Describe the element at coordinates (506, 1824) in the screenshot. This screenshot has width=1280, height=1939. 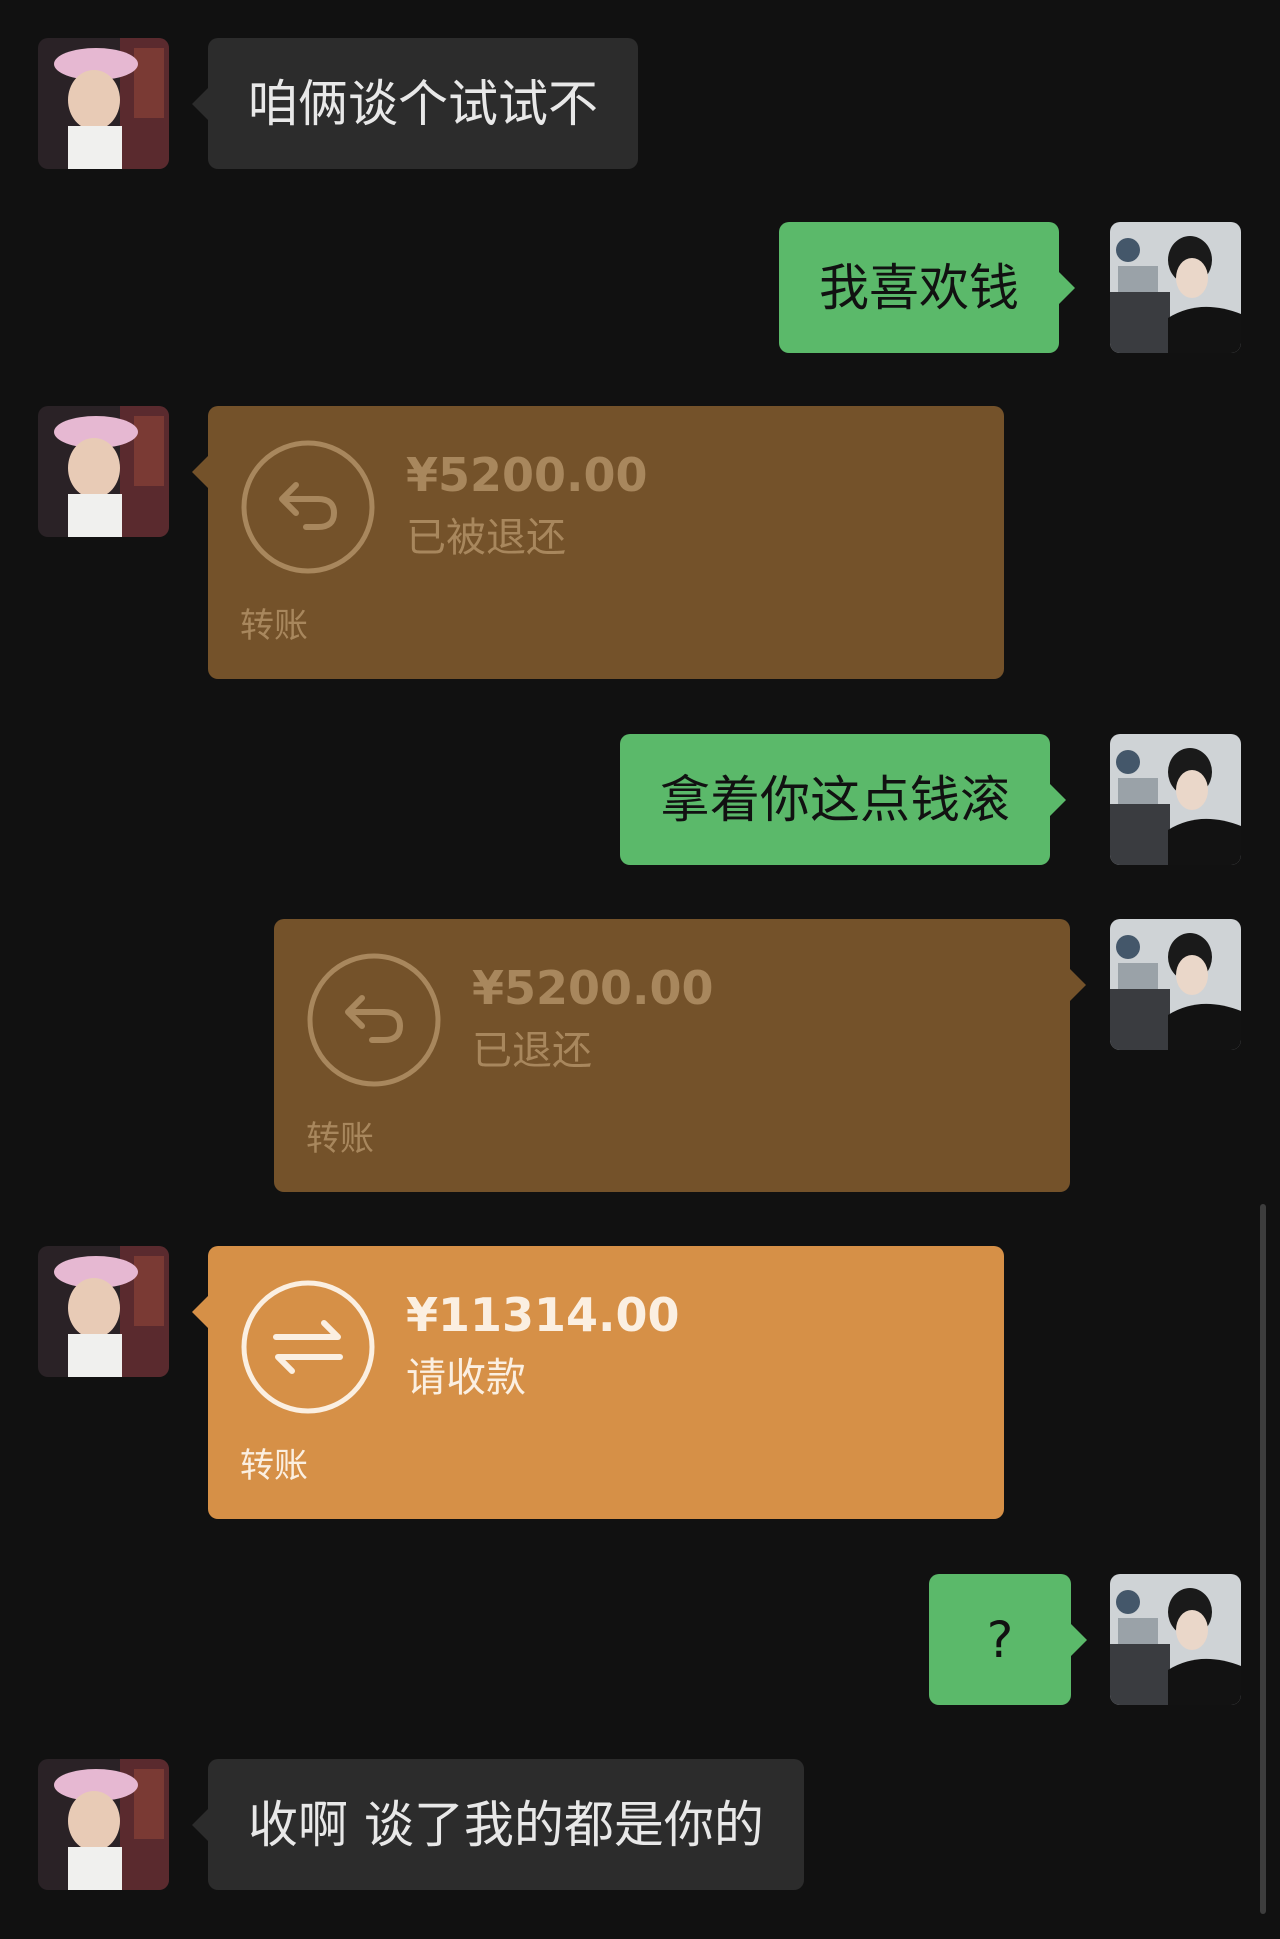
I see `message-text: 收啊 谈了我的都是你的` at that location.